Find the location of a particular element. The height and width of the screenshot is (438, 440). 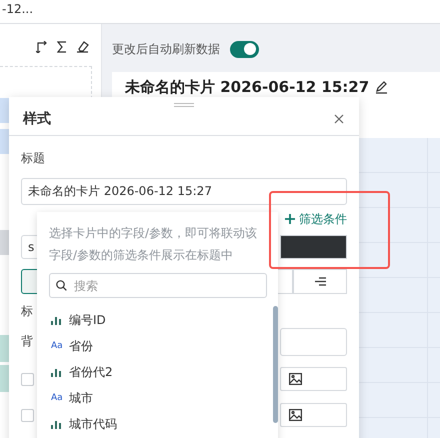

add-filter-button: 筛选条件 is located at coordinates (316, 219).